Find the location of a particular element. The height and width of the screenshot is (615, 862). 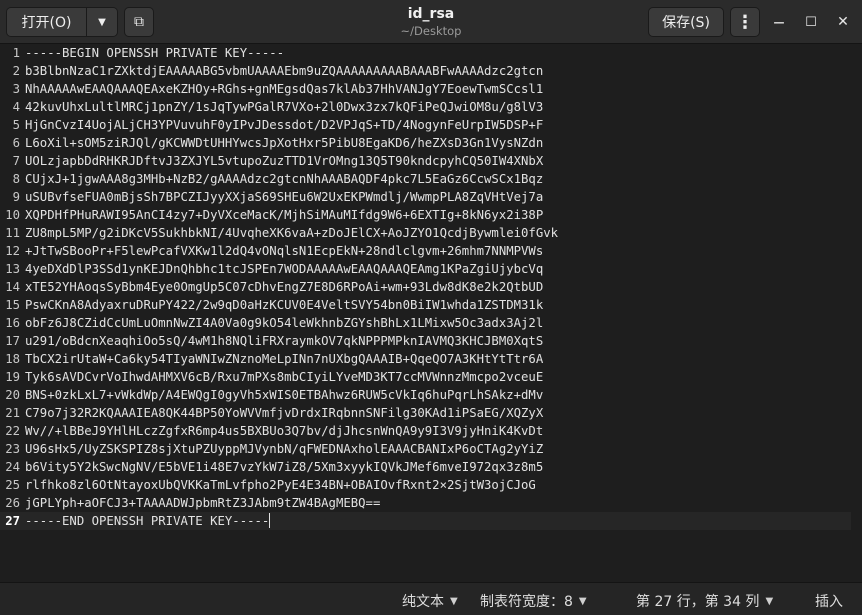

new-tab-button: ⧉ is located at coordinates (139, 22).